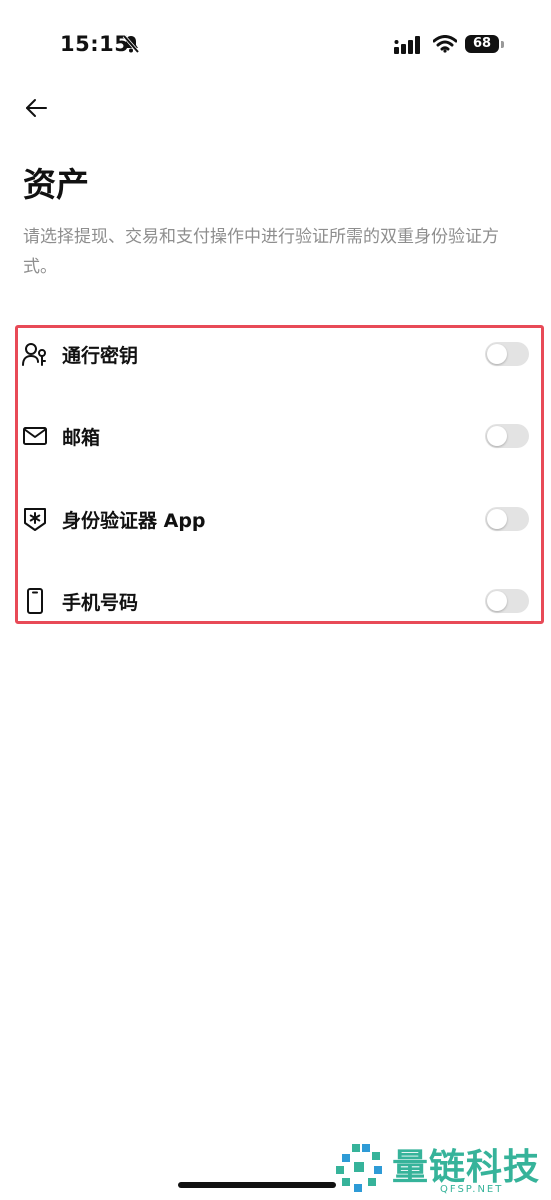  Describe the element at coordinates (131, 46) in the screenshot. I see `bell-slash-icon` at that location.